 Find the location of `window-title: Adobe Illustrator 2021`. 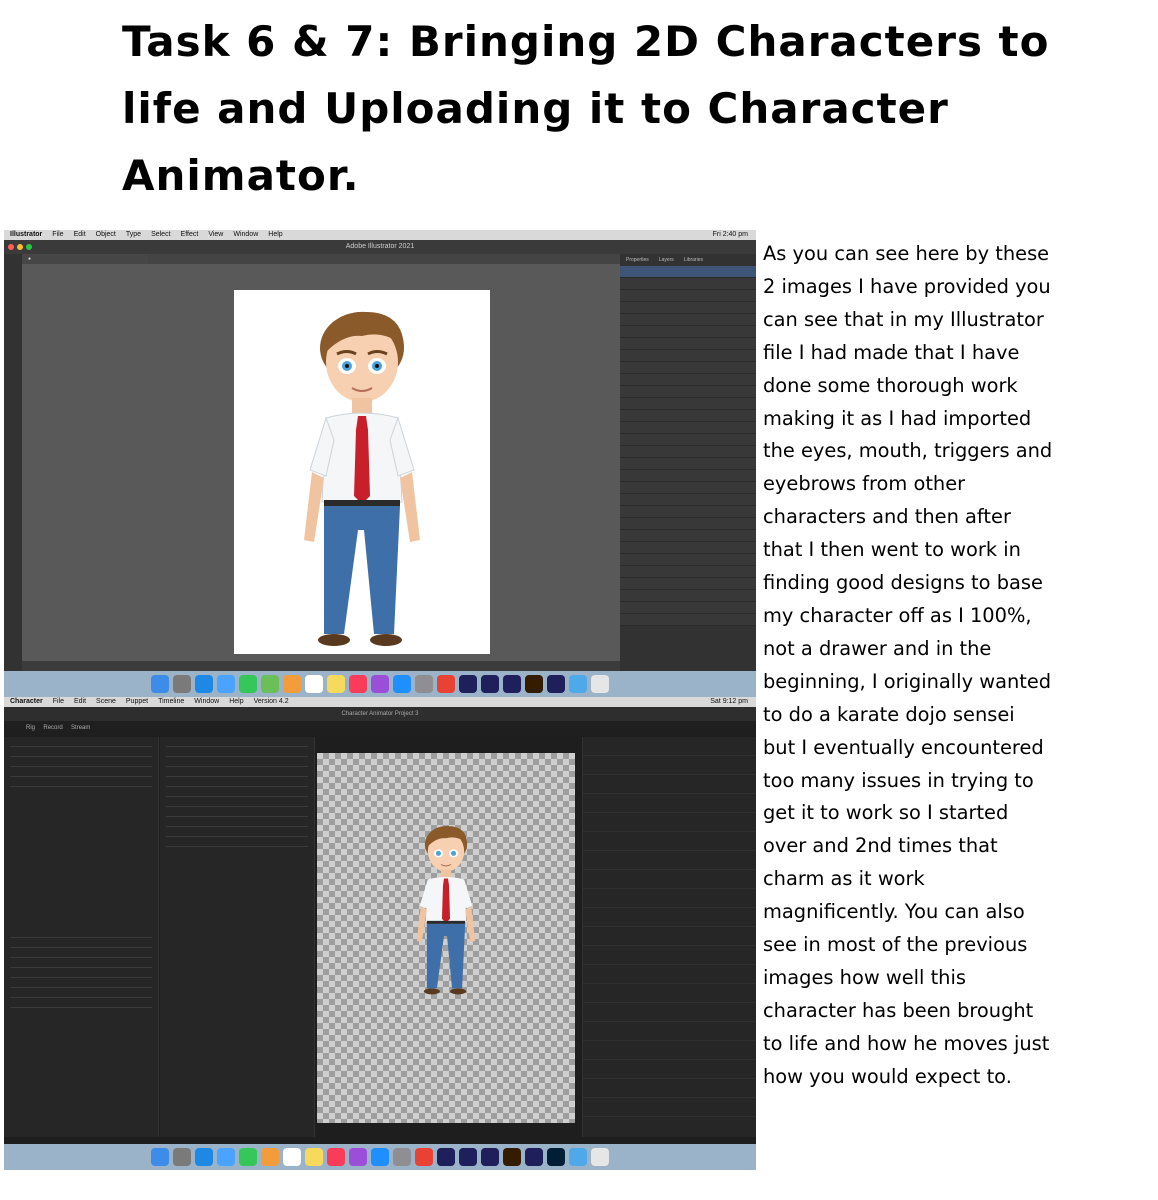

window-title: Adobe Illustrator 2021 is located at coordinates (380, 246).